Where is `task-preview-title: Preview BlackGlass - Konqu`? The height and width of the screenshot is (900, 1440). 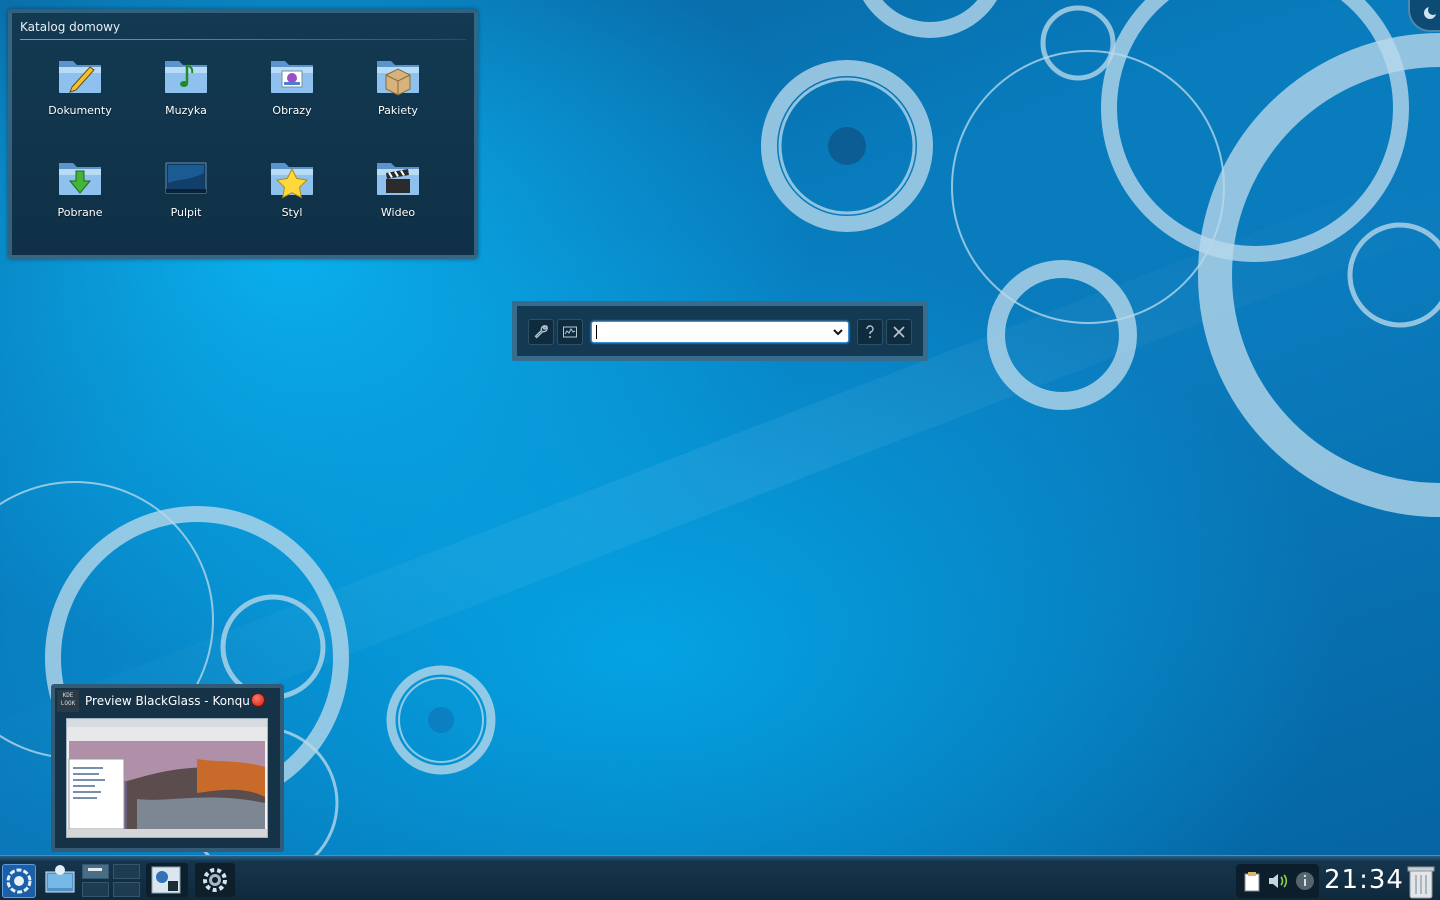
task-preview-title: Preview BlackGlass - Konqu is located at coordinates (167, 701).